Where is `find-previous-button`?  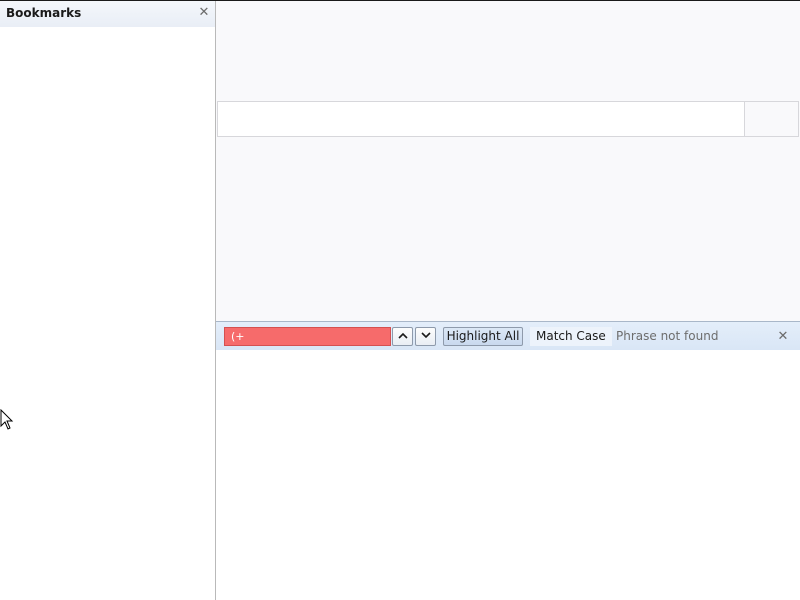 find-previous-button is located at coordinates (402, 336).